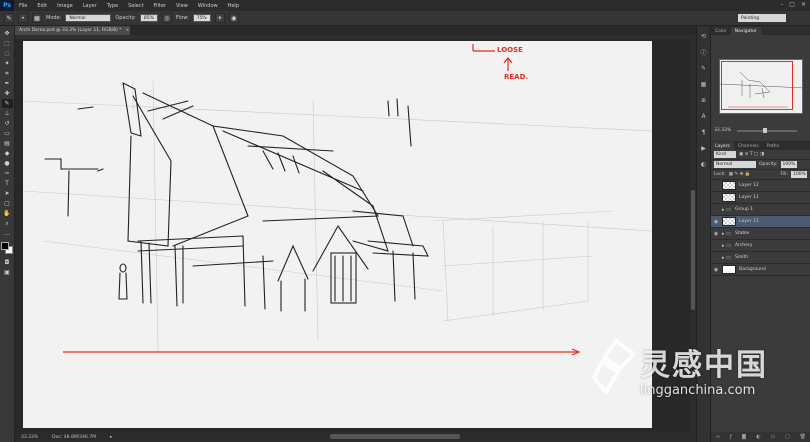  What do you see at coordinates (760, 258) in the screenshot?
I see `layer-row: ▸ ▭ Smith` at bounding box center [760, 258].